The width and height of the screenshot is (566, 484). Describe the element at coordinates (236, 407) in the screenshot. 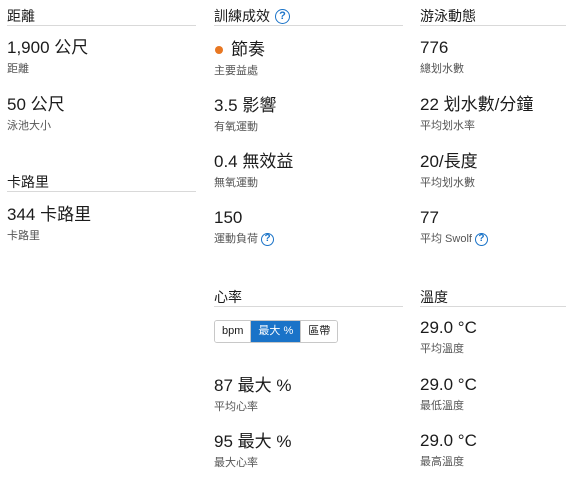

I see `avg-heart-rate-label: 平均心率` at that location.